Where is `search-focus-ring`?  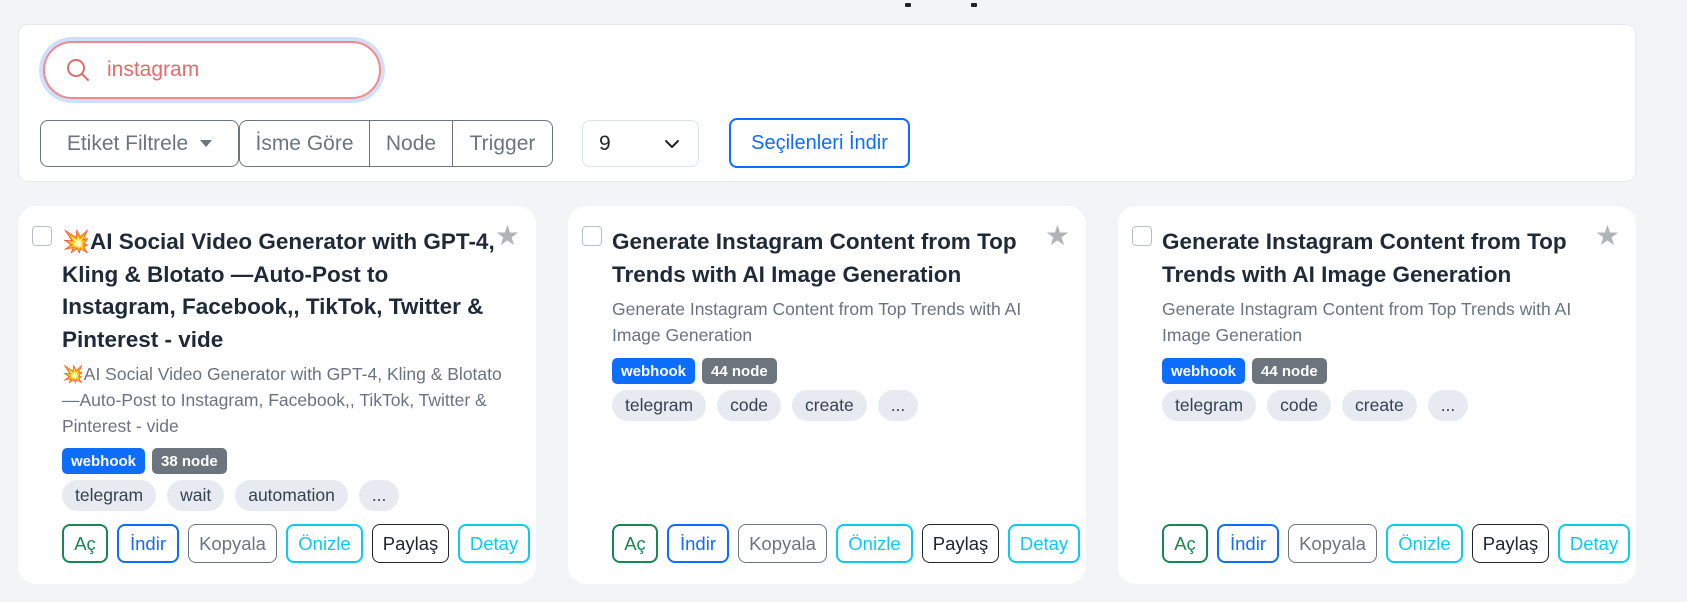 search-focus-ring is located at coordinates (212, 70).